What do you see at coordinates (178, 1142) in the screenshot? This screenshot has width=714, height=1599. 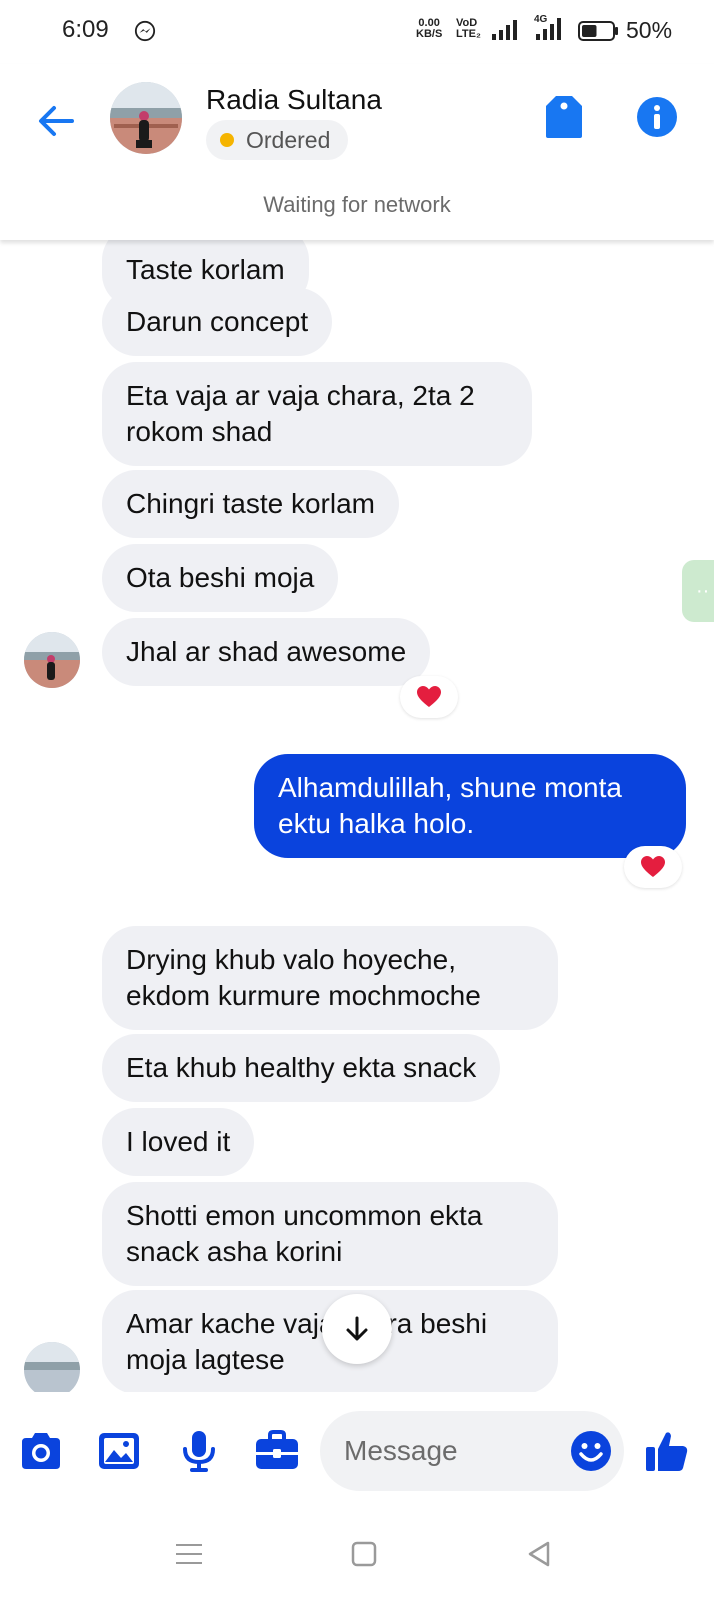 I see `message-bubble: I loved it` at bounding box center [178, 1142].